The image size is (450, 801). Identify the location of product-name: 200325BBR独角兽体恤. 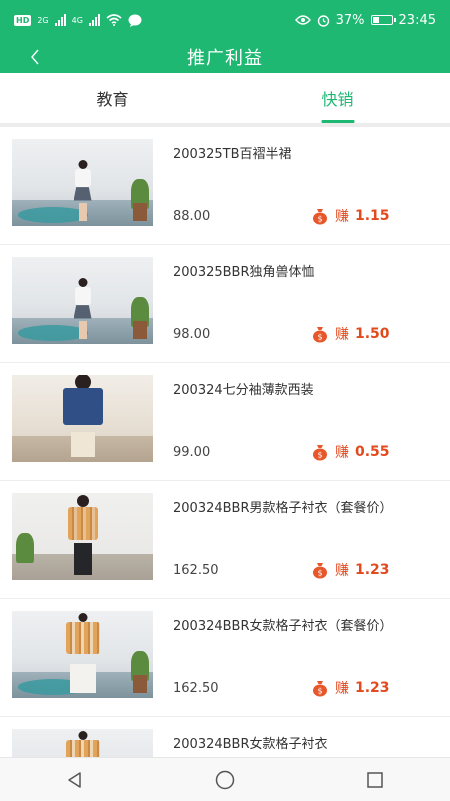
(244, 272).